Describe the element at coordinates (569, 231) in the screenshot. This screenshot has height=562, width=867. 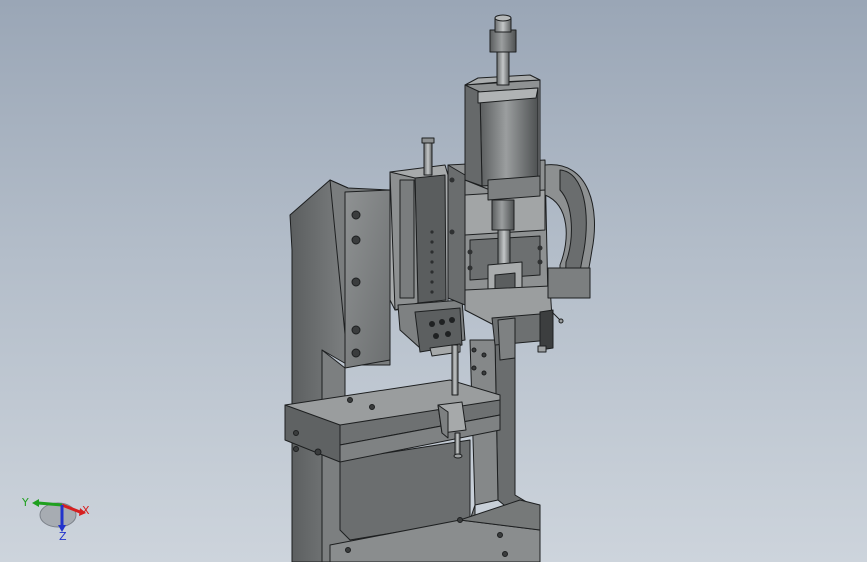
I see `curved-guard` at that location.